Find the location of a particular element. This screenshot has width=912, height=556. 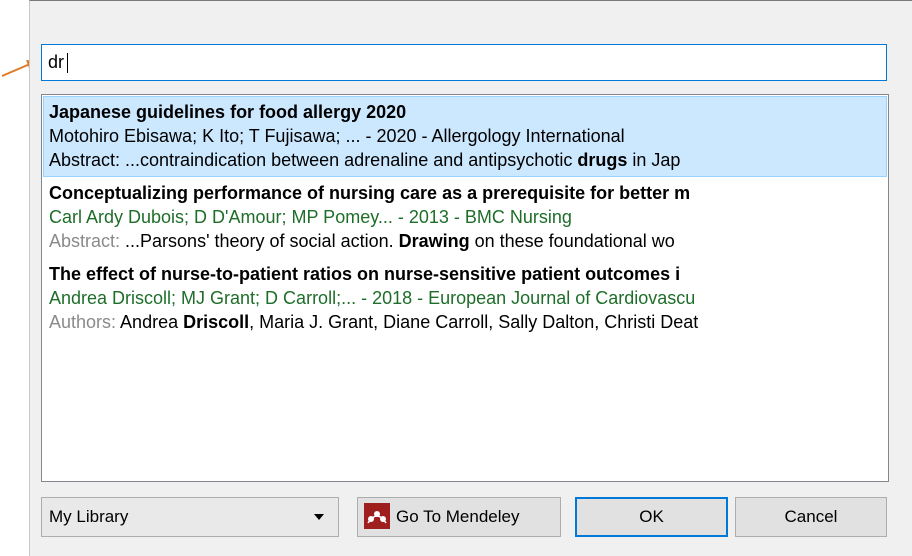

library-select: My Library is located at coordinates (190, 517).